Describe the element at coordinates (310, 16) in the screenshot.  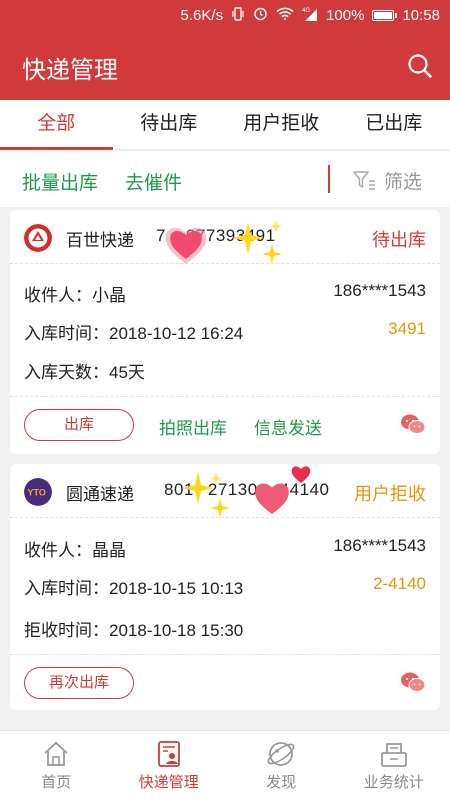
I see `signal-icon: 4G` at that location.